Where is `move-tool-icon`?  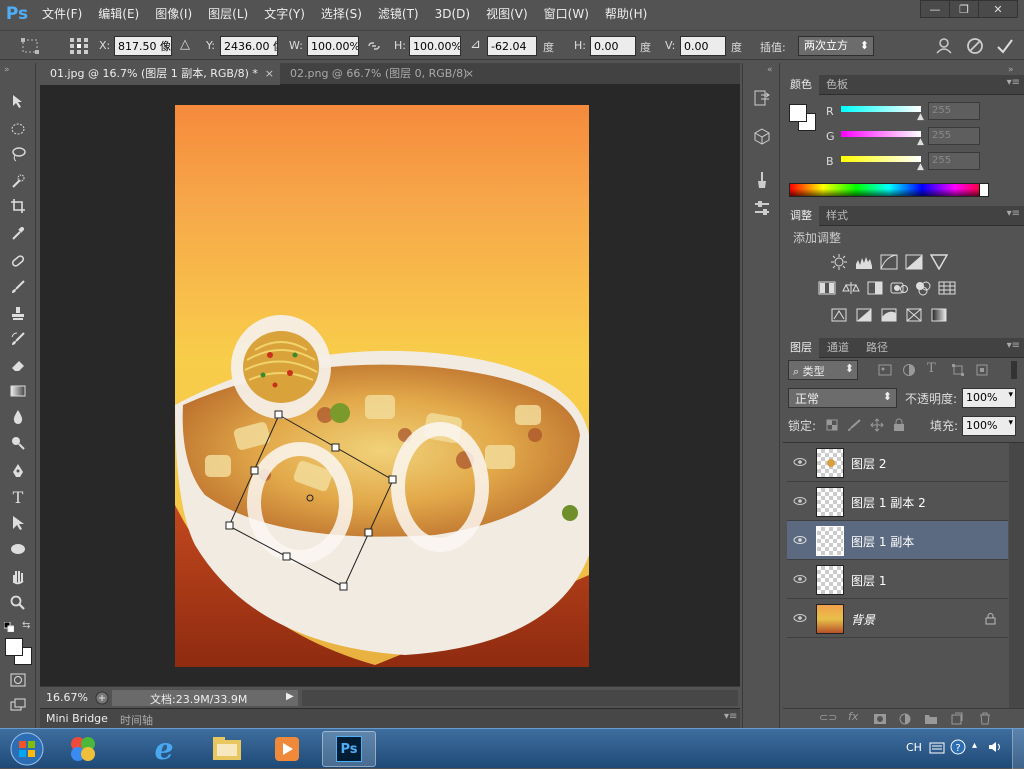
move-tool-icon is located at coordinates (18, 101).